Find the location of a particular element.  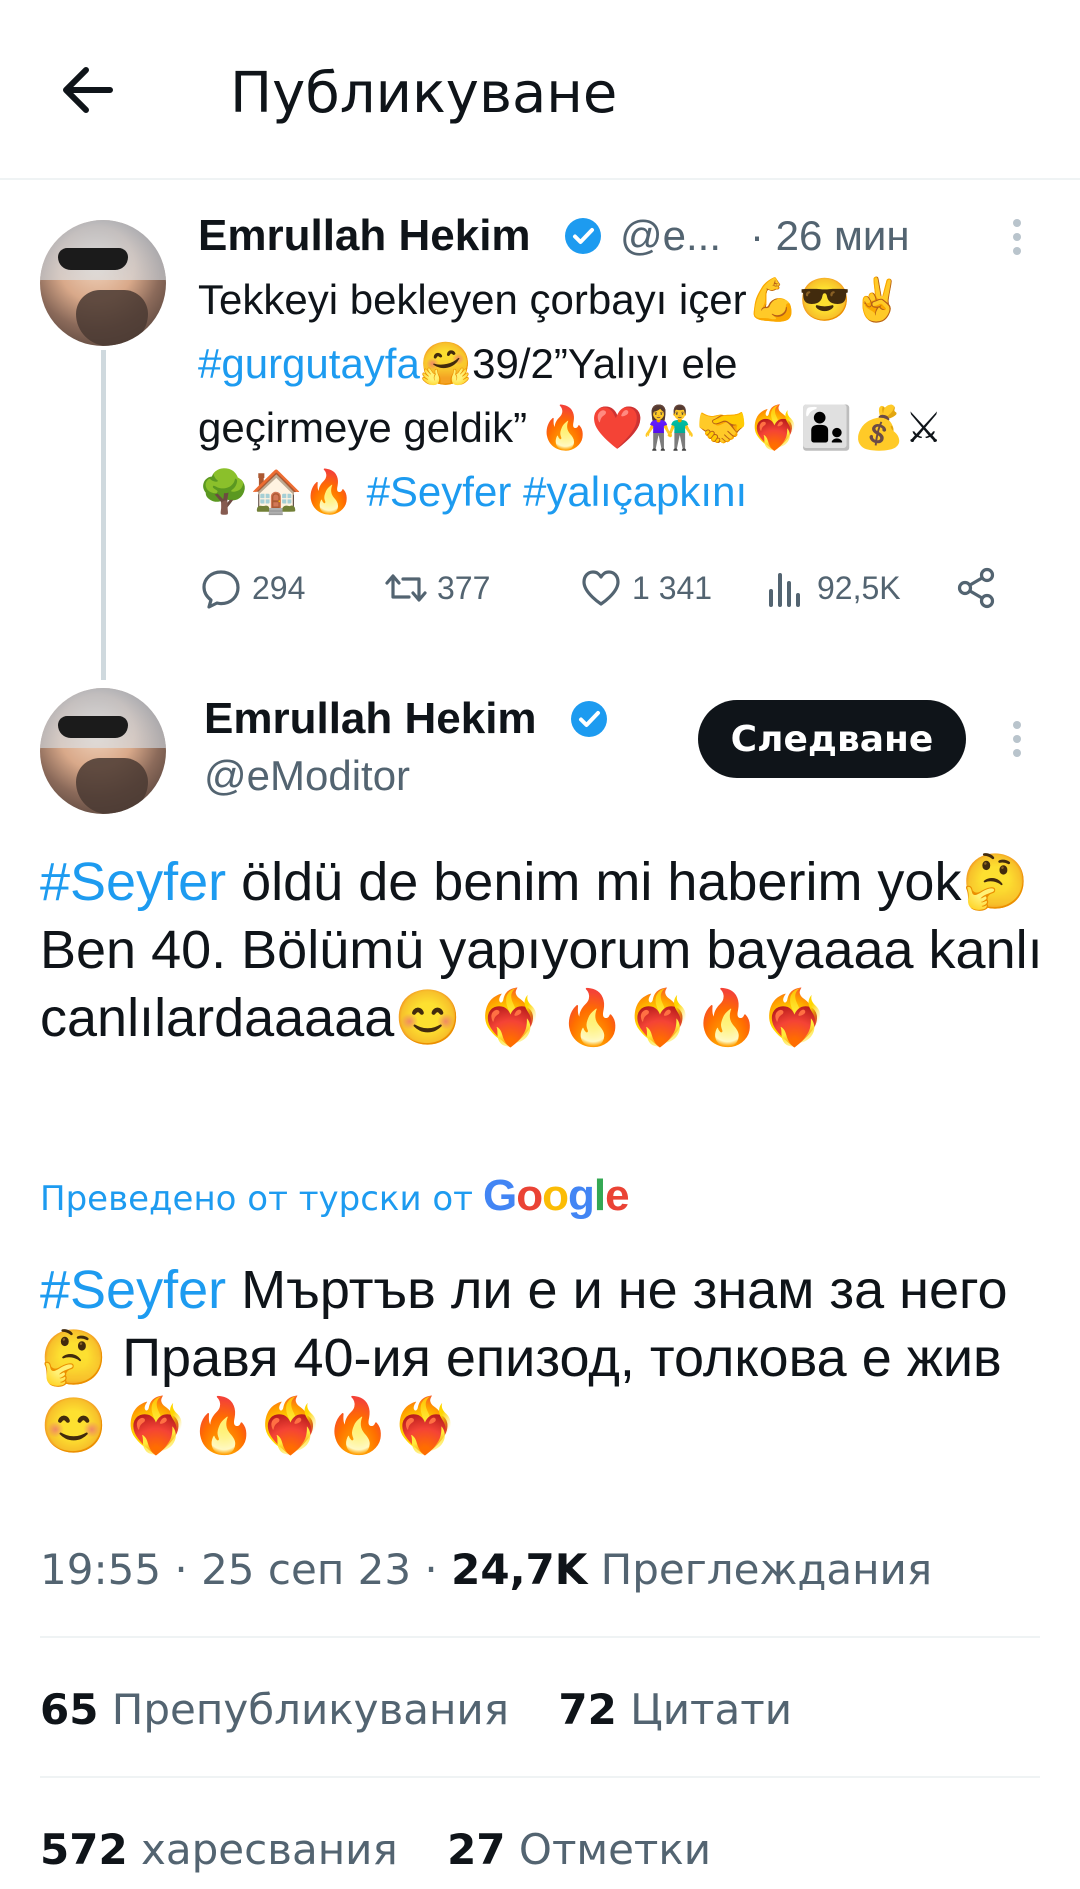

timestamp: 19:55 · 25 сеп 23 · is located at coordinates (245, 1569).